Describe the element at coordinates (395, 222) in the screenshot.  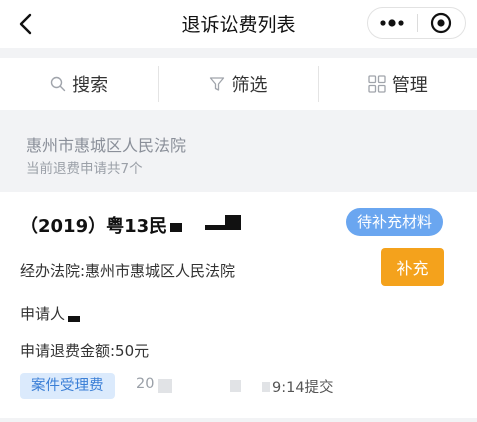
I see `status-badge: 待补充材料` at that location.